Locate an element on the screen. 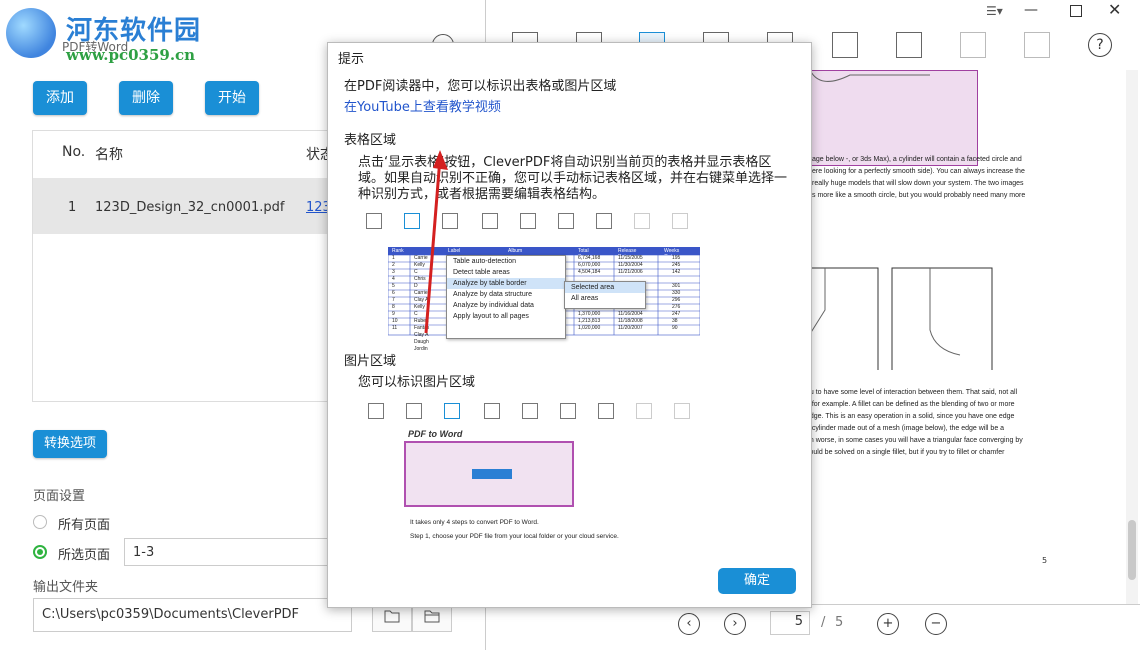 This screenshot has height=651, width=1140. logo-url: www.pc0359.cn is located at coordinates (131, 55).